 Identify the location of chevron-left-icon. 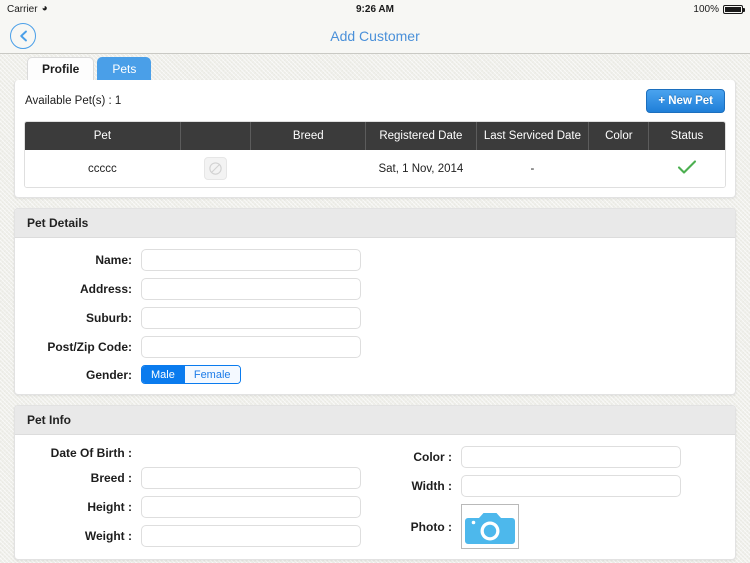
(23, 35).